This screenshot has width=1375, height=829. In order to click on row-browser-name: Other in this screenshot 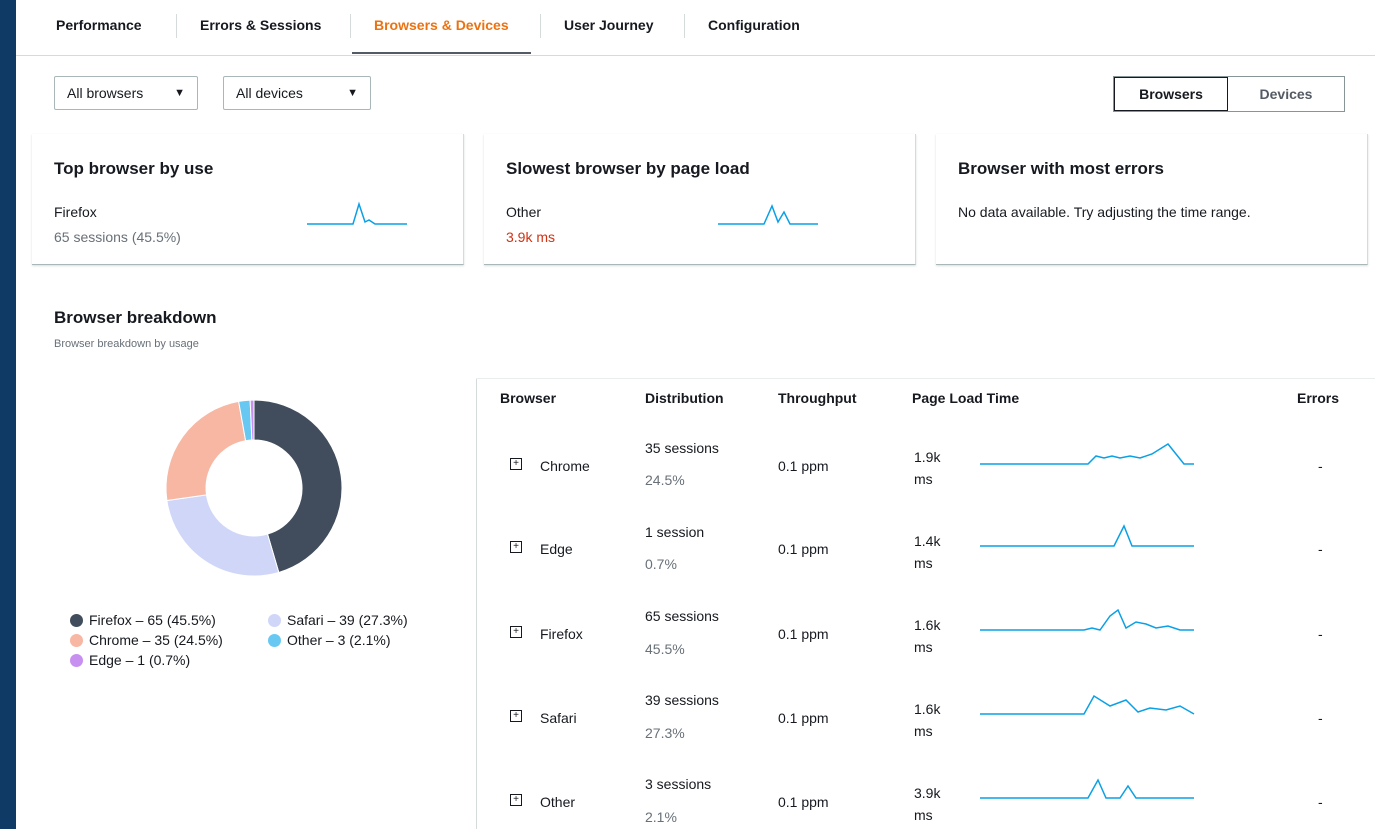, I will do `click(558, 802)`.